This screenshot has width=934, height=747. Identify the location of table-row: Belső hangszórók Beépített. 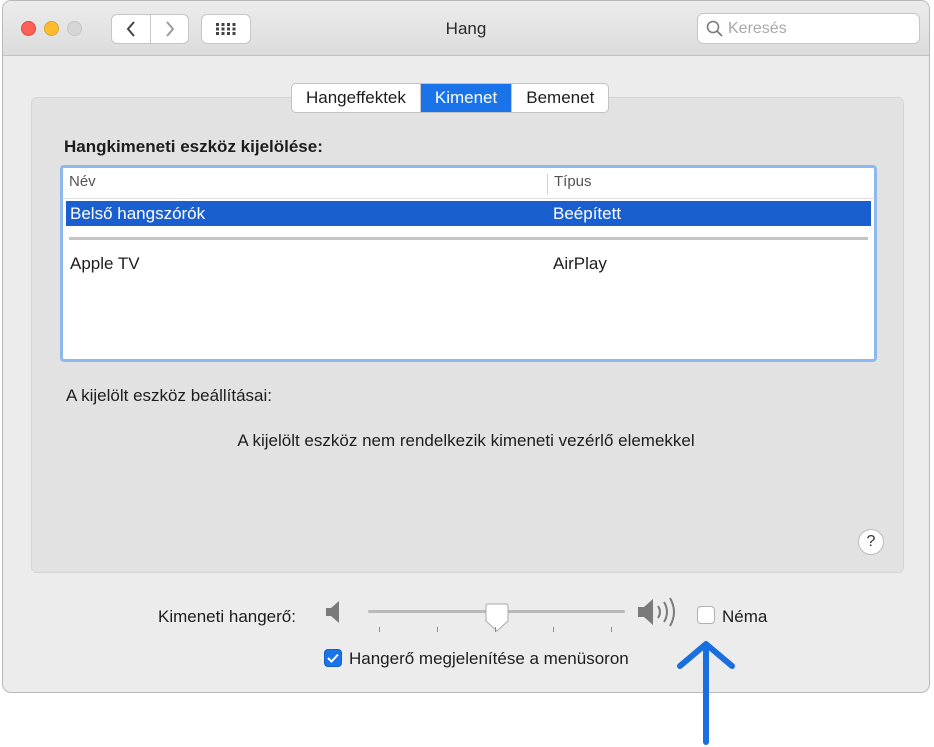
(468, 213).